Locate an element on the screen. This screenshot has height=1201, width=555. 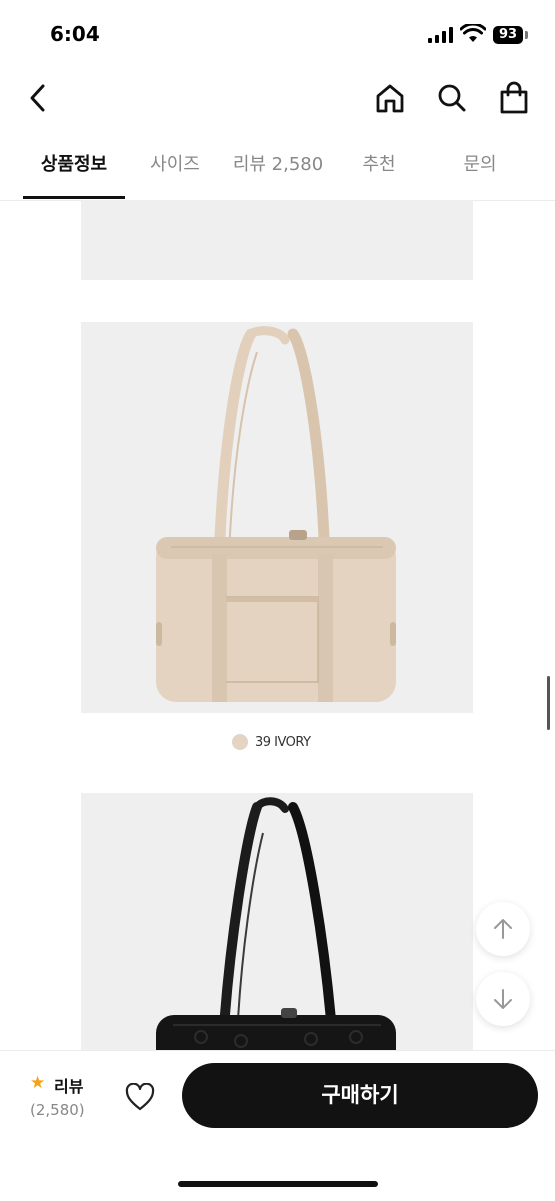
search-icon is located at coordinates (452, 98).